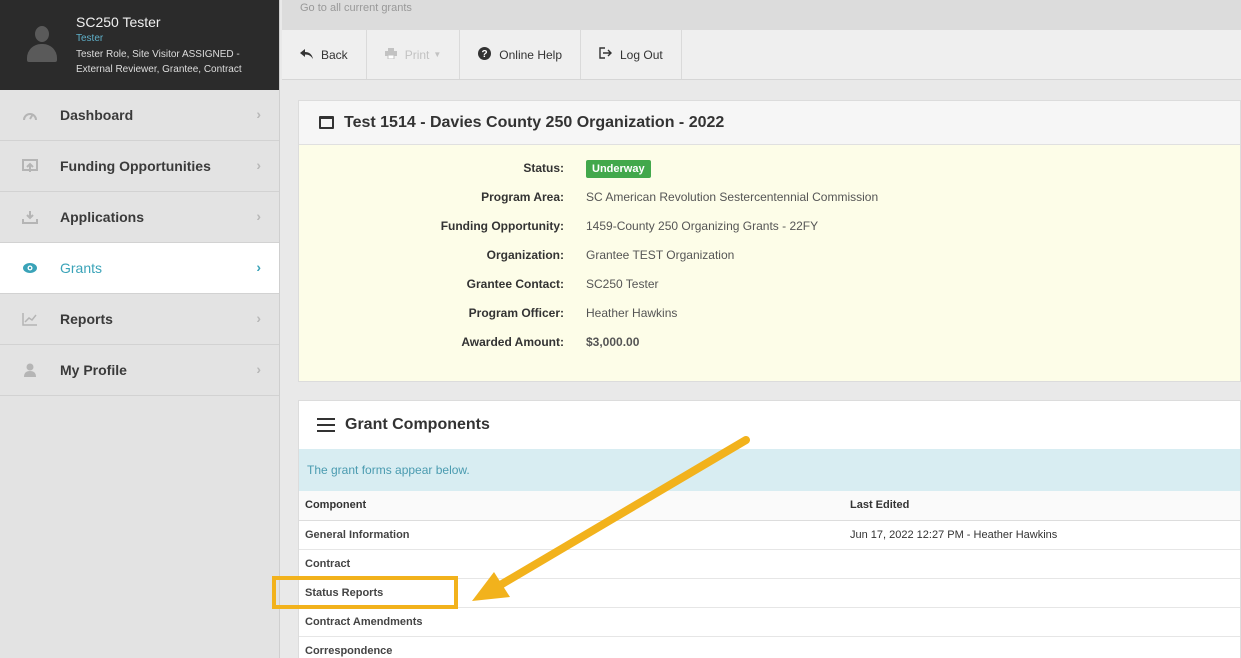 This screenshot has height=658, width=1241. Describe the element at coordinates (139, 370) in the screenshot. I see `sidebar-item-my-profile: My Profile ›` at that location.